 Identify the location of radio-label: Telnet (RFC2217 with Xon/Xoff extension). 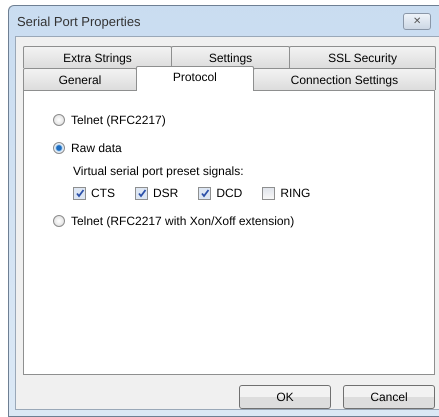
(182, 221).